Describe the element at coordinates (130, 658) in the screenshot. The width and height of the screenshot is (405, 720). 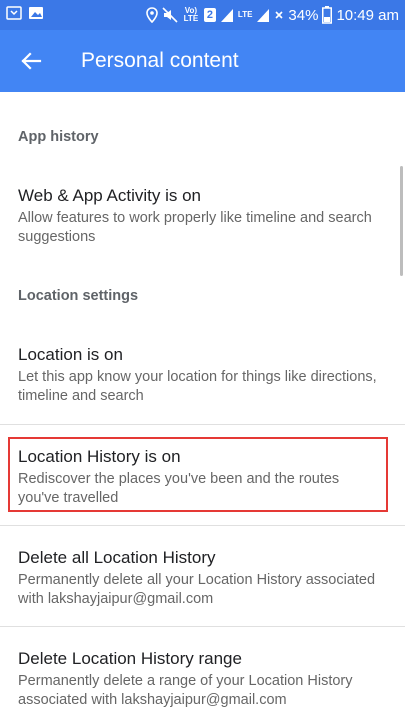
I see `item-title: Delete Location History range` at that location.